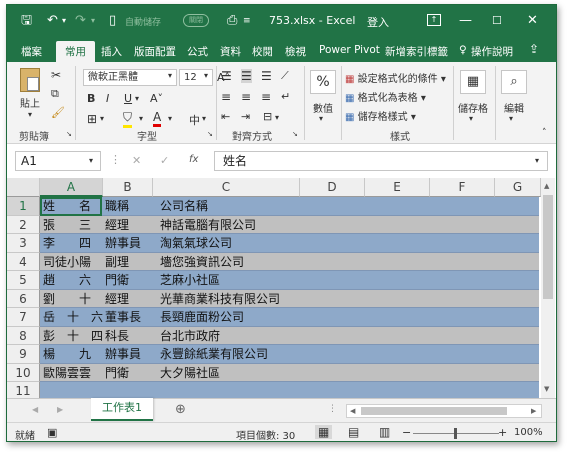 The width and height of the screenshot is (567, 452). What do you see at coordinates (115, 159) in the screenshot?
I see `options-icon: ⋮` at bounding box center [115, 159].